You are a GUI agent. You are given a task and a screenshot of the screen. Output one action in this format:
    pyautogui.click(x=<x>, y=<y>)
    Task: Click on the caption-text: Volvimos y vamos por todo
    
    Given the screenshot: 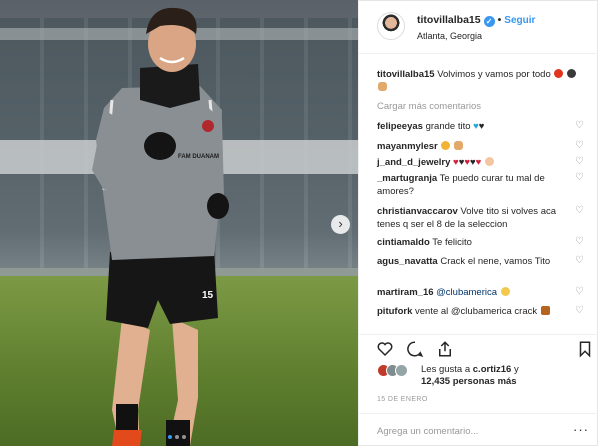 What is the action you would take?
    pyautogui.click(x=494, y=74)
    